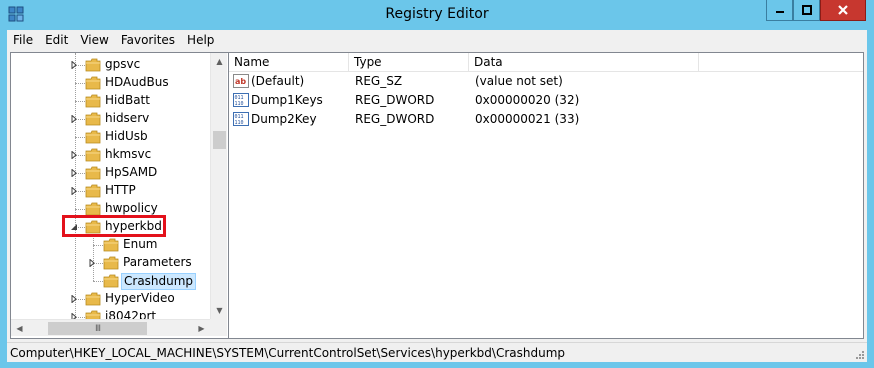  Describe the element at coordinates (437, 39) in the screenshot. I see `menu-bar: File Edit View Favorites Help` at that location.